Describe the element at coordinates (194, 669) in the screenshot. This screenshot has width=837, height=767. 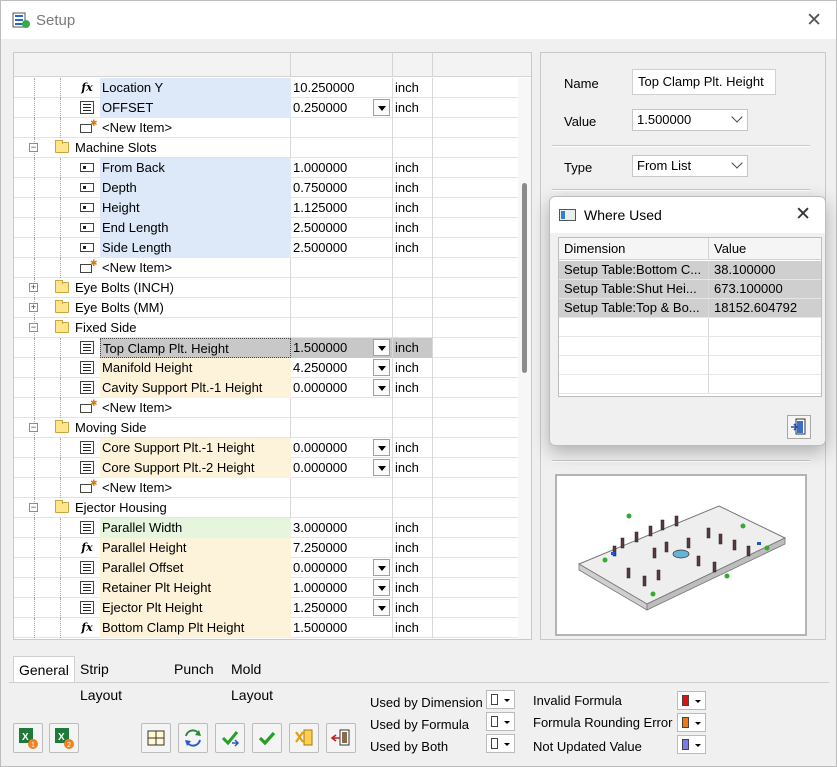
I see `tab-punch: Punch` at that location.